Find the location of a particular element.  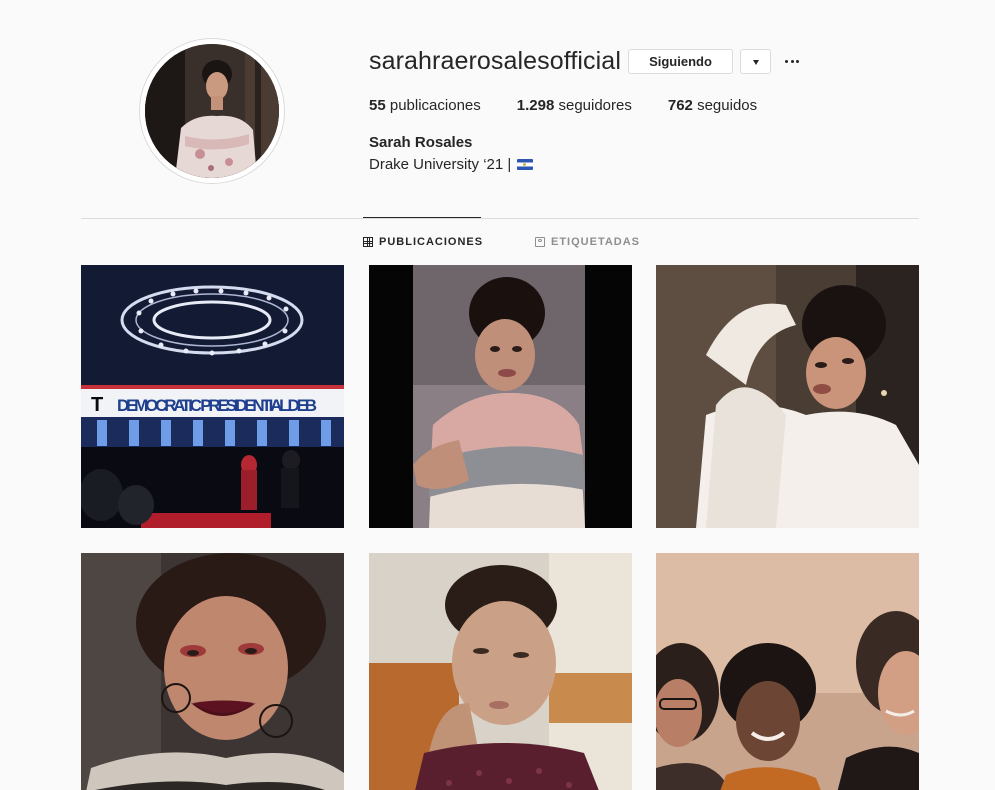

tab-posts-label: PUBLICACIONES is located at coordinates (431, 242).